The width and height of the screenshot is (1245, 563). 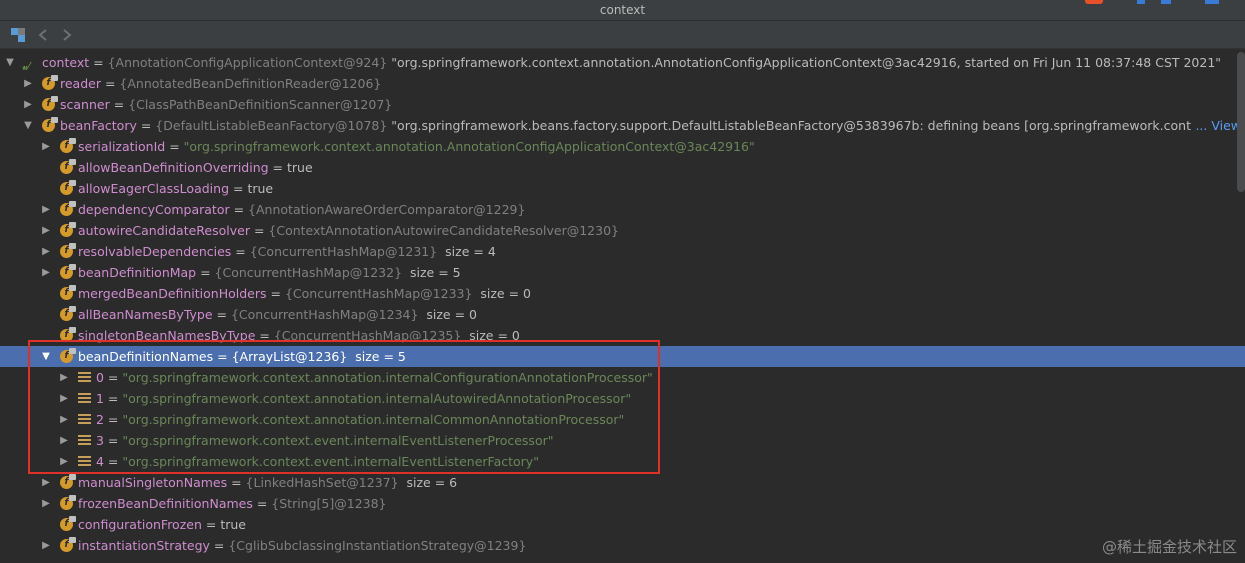 What do you see at coordinates (308, 272) in the screenshot?
I see `field-ref: {ConcurrentHashMap@1232}` at bounding box center [308, 272].